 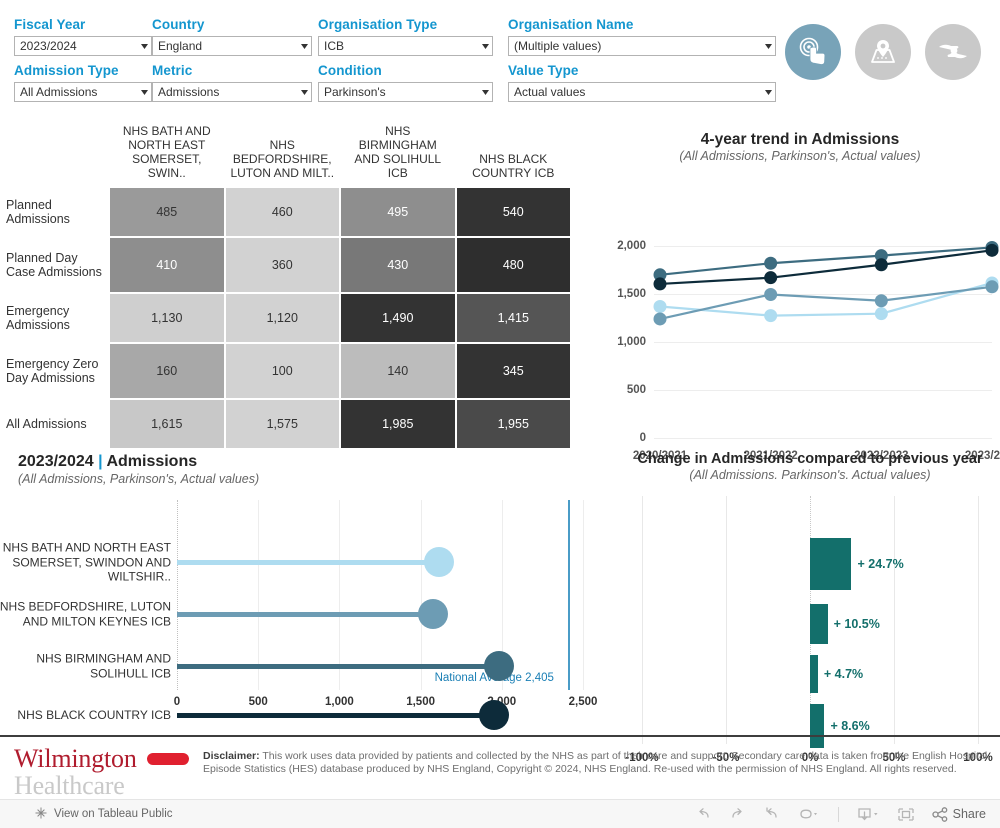 What do you see at coordinates (282, 424) in the screenshot?
I see `matrix-cell-4-1: 1,575` at bounding box center [282, 424].